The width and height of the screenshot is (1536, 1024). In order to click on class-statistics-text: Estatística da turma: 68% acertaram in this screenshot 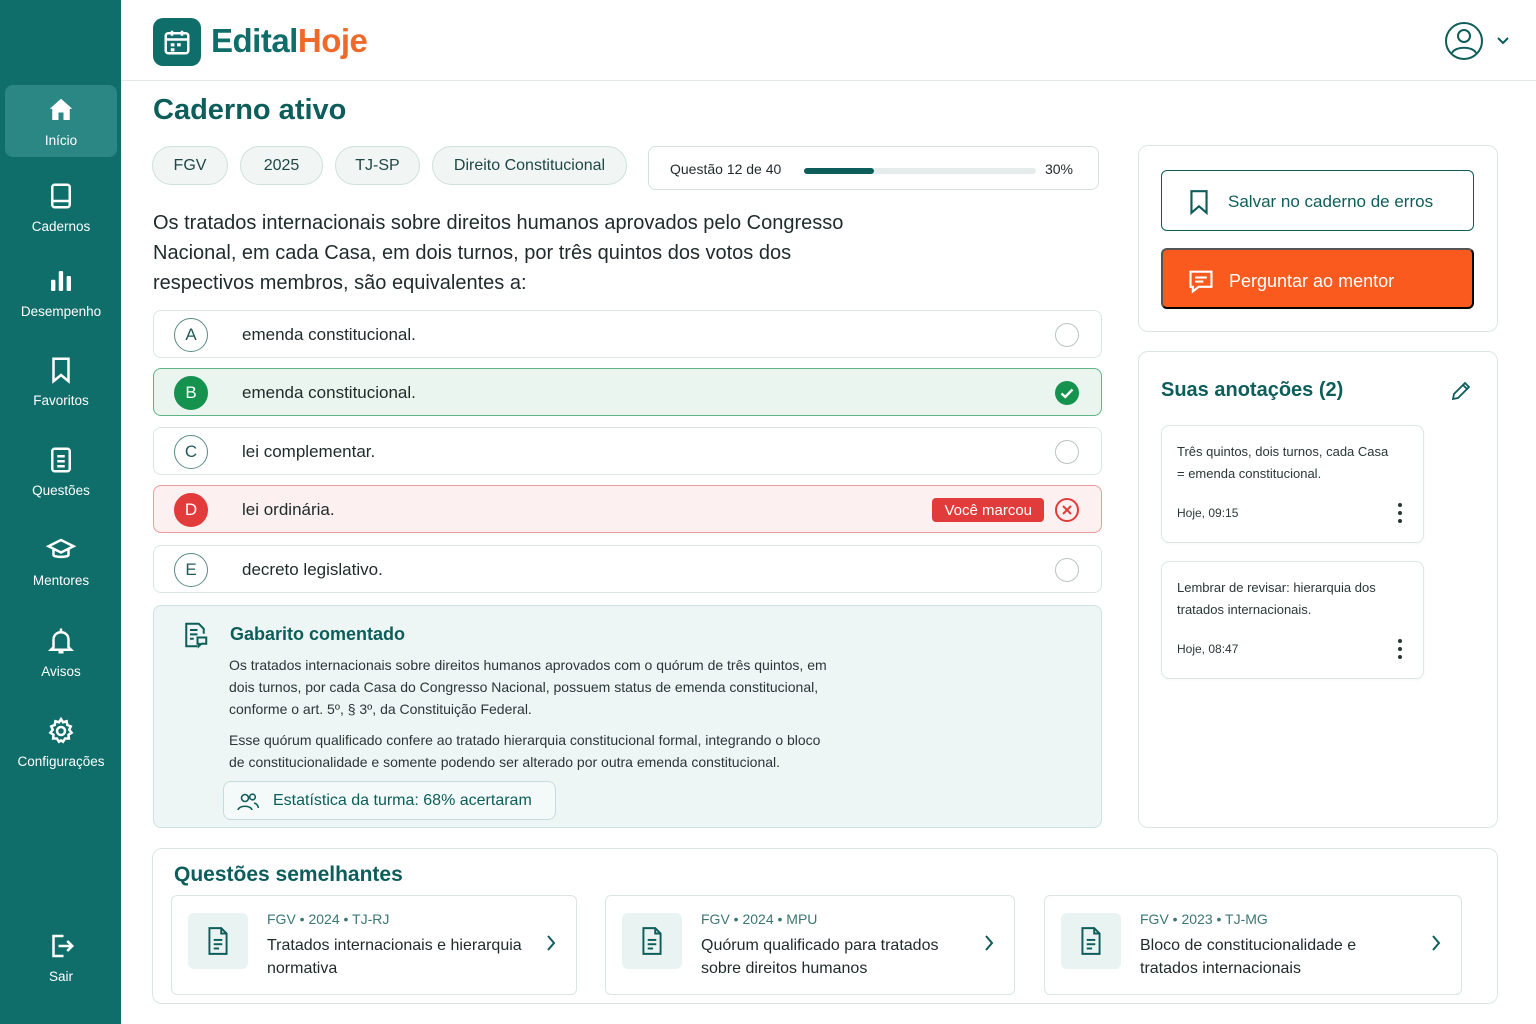, I will do `click(402, 800)`.